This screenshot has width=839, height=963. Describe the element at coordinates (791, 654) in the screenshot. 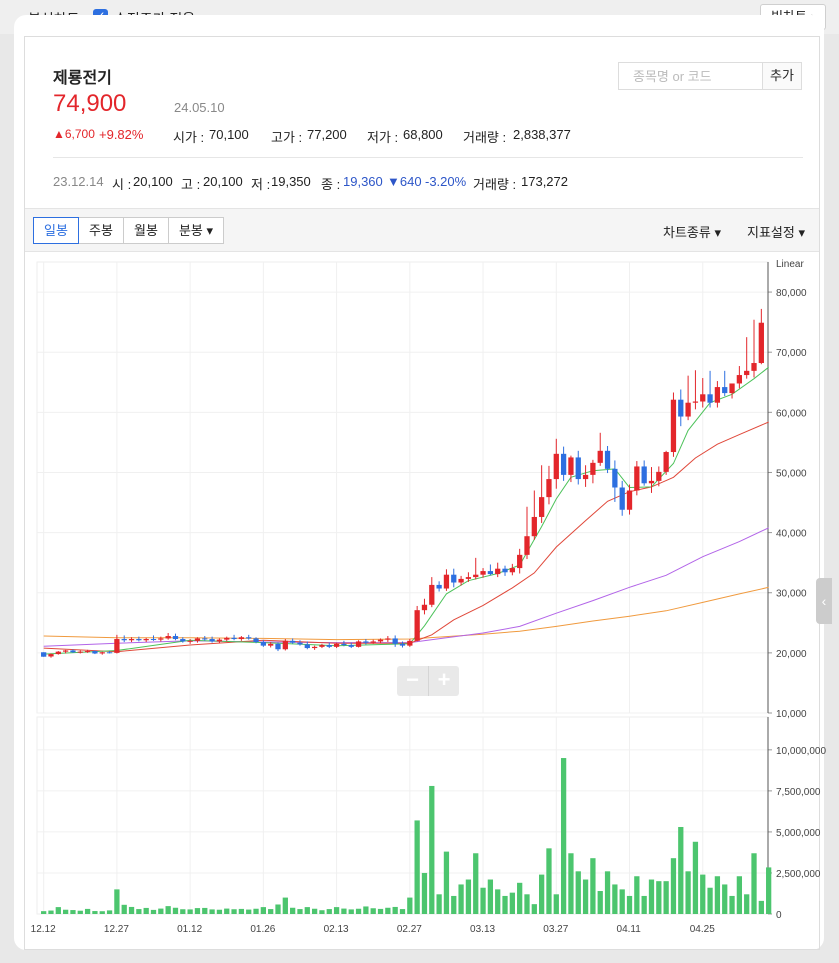

I see `price-tick-label: 20,000` at that location.